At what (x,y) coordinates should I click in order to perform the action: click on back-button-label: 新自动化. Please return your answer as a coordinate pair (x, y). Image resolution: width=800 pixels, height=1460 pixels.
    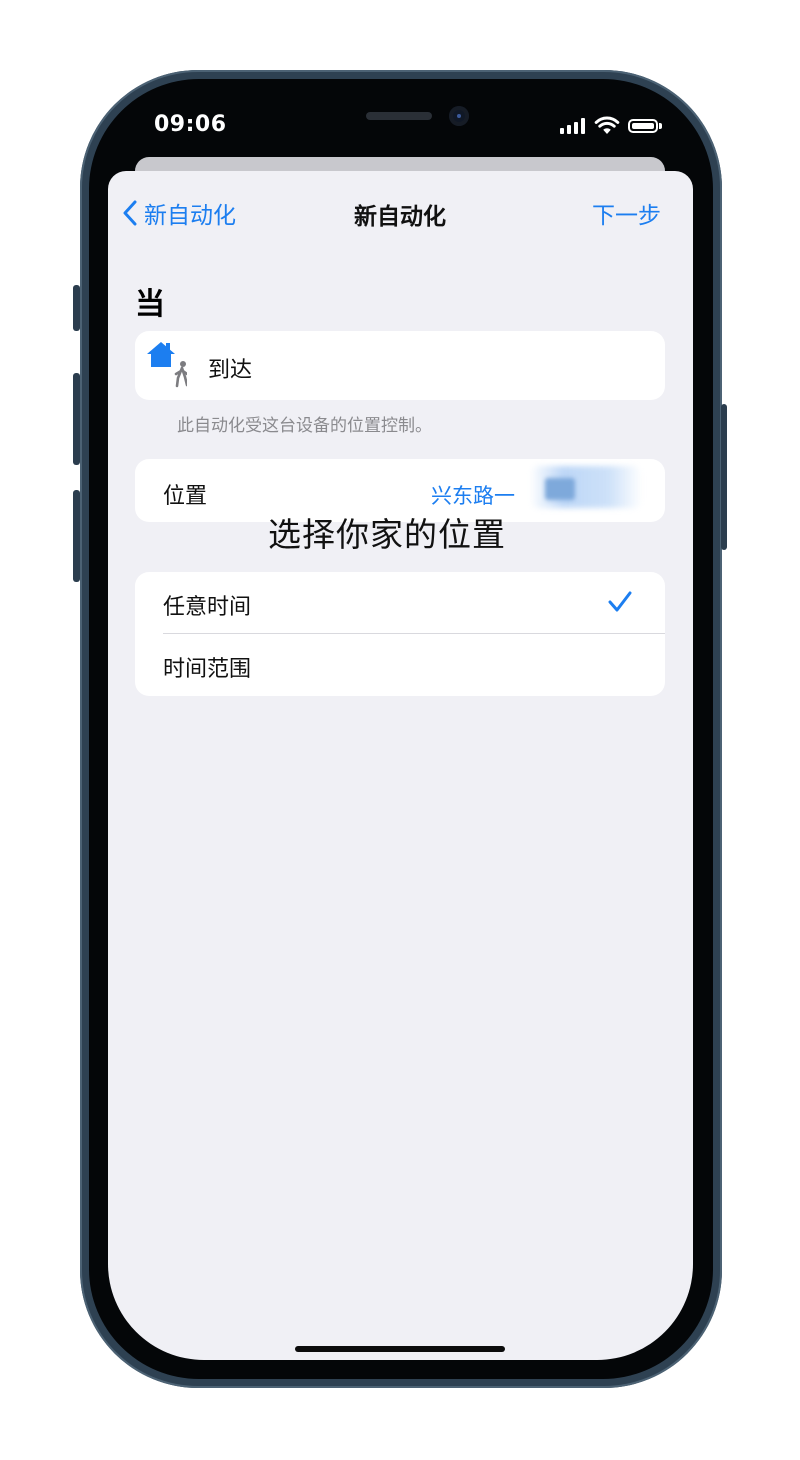
    Looking at the image, I should click on (190, 216).